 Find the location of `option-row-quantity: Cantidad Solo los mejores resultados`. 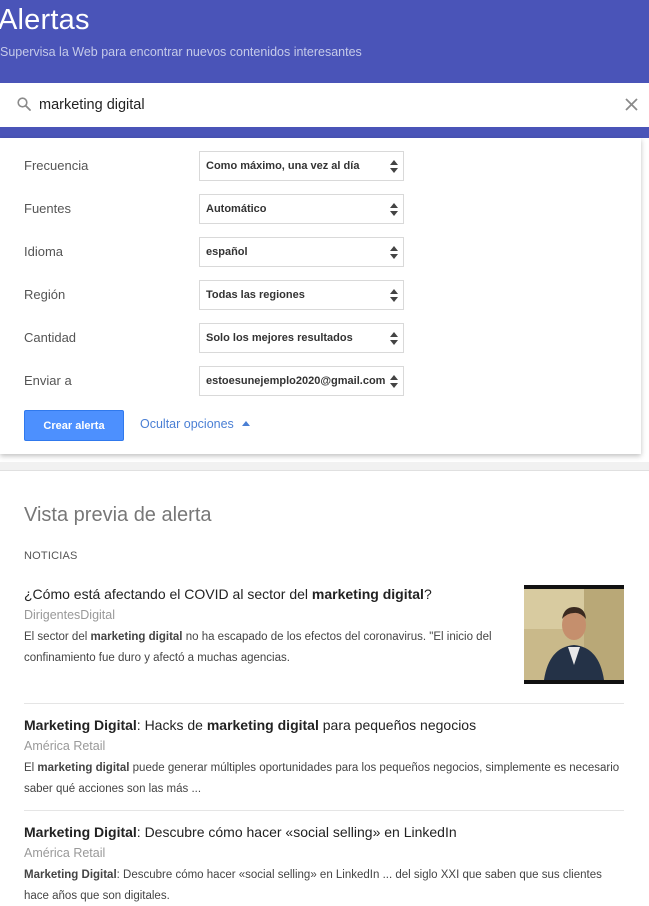

option-row-quantity: Cantidad Solo los mejores resultados is located at coordinates (320, 338).